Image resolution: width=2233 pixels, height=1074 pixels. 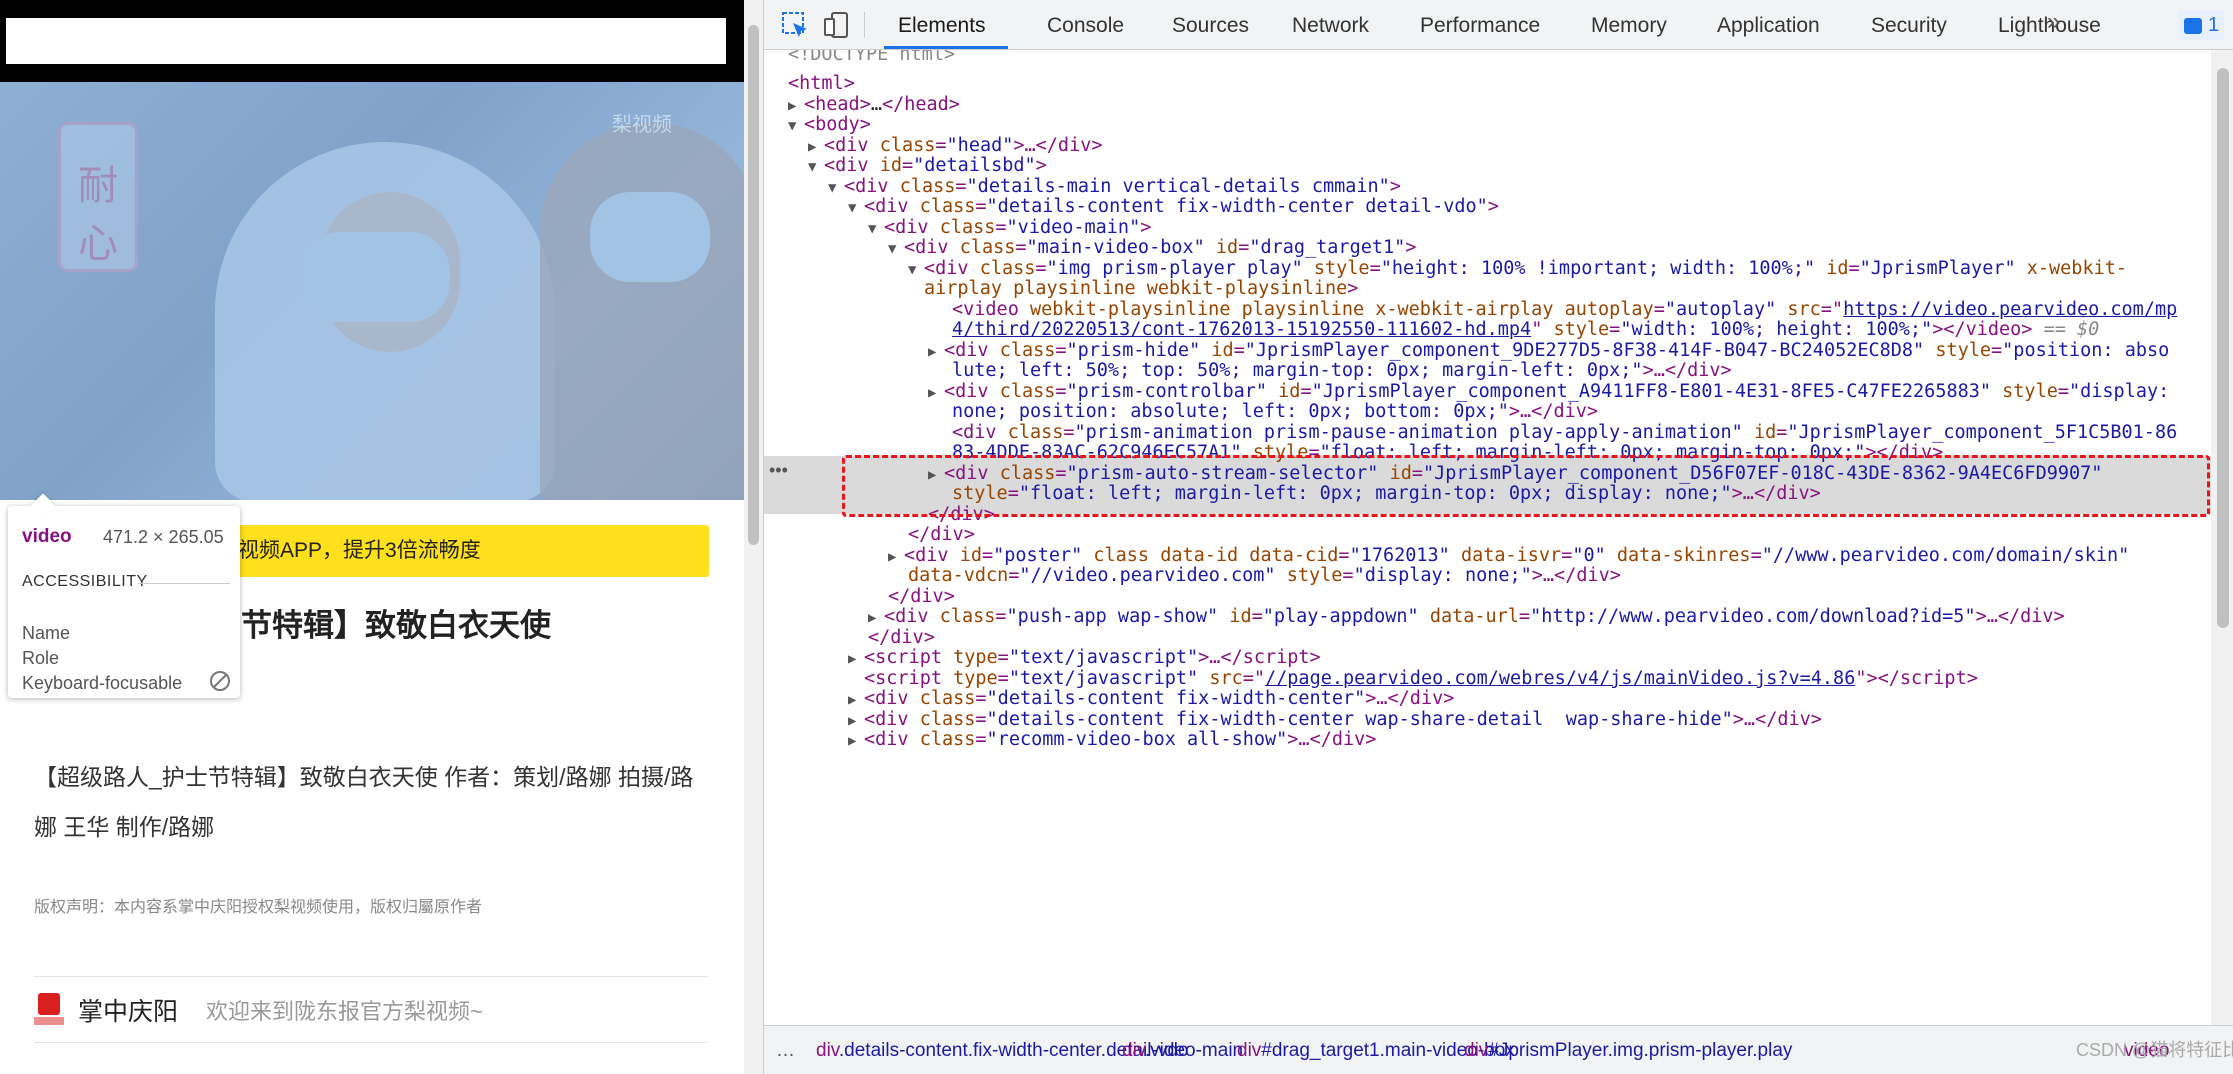 I want to click on tab-application: Application, so click(x=1768, y=25).